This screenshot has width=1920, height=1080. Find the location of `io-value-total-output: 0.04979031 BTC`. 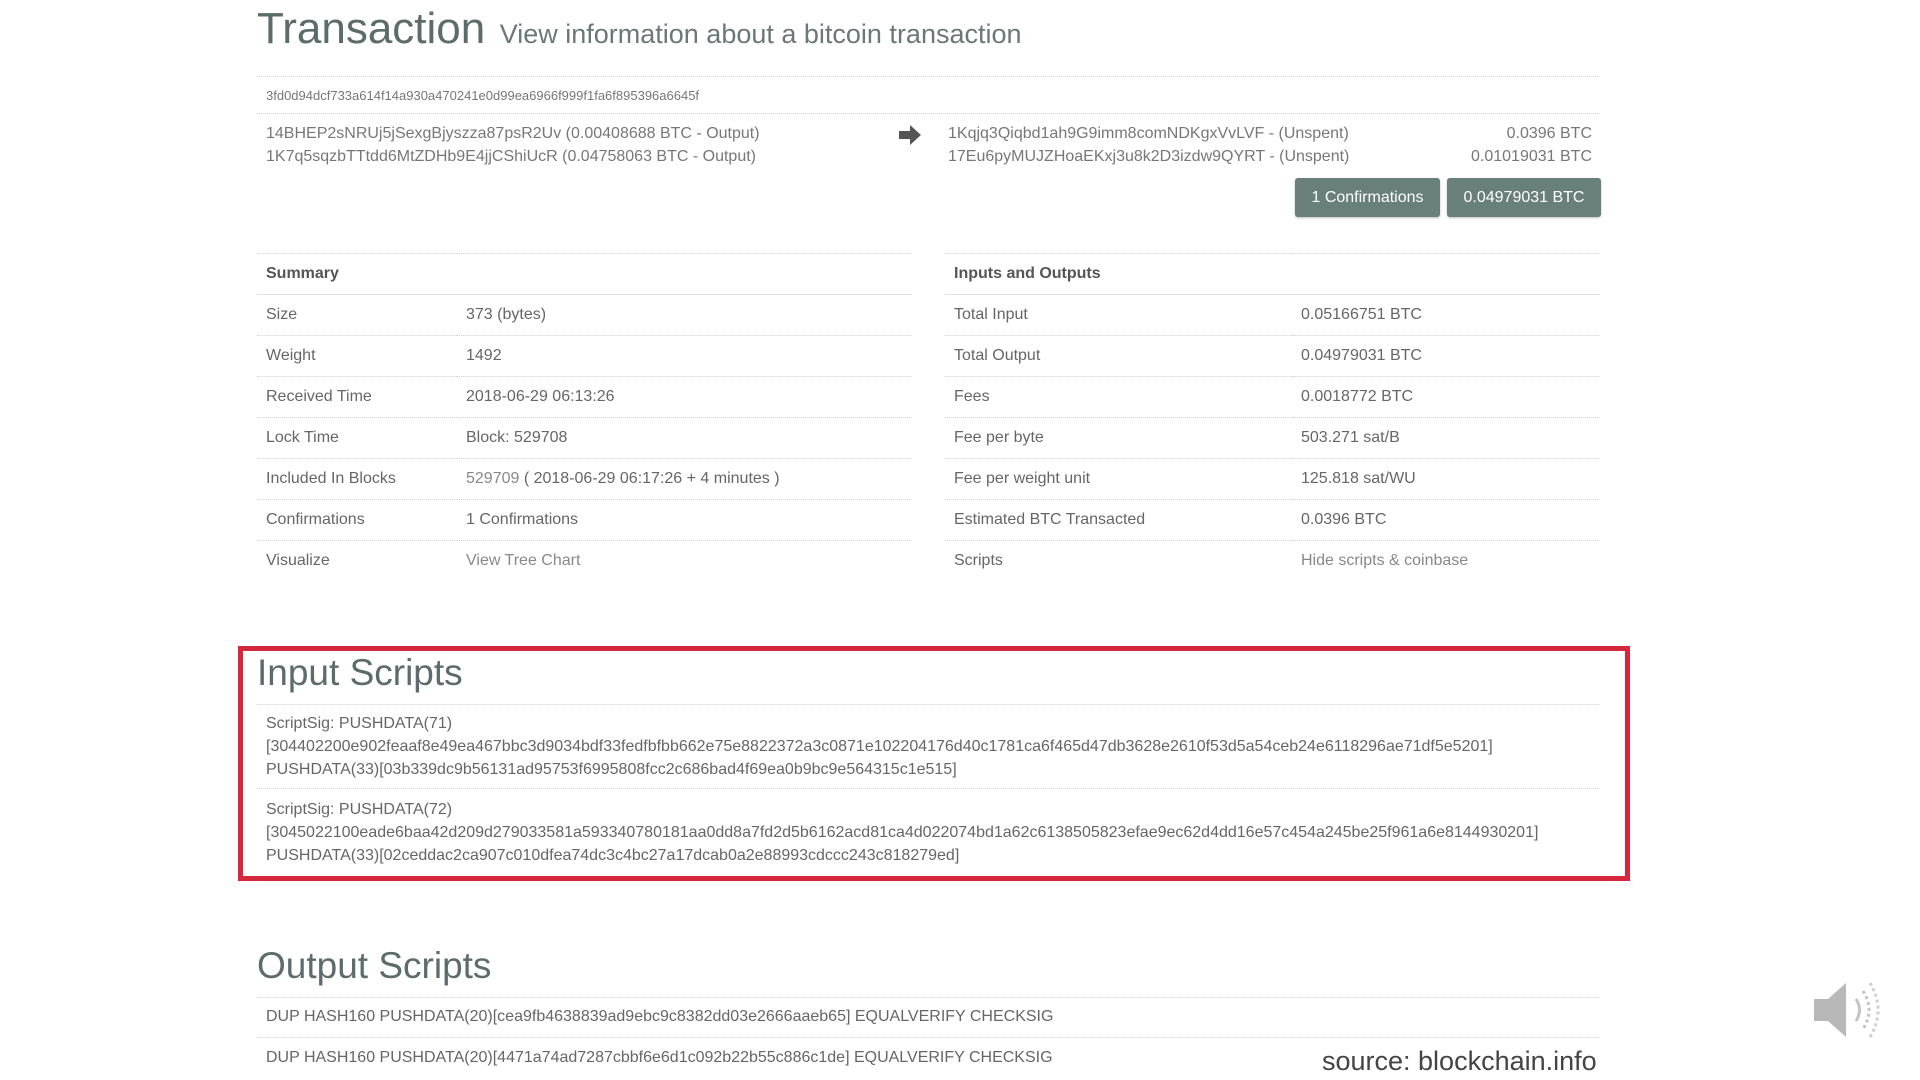

io-value-total-output: 0.04979031 BTC is located at coordinates (1446, 356).